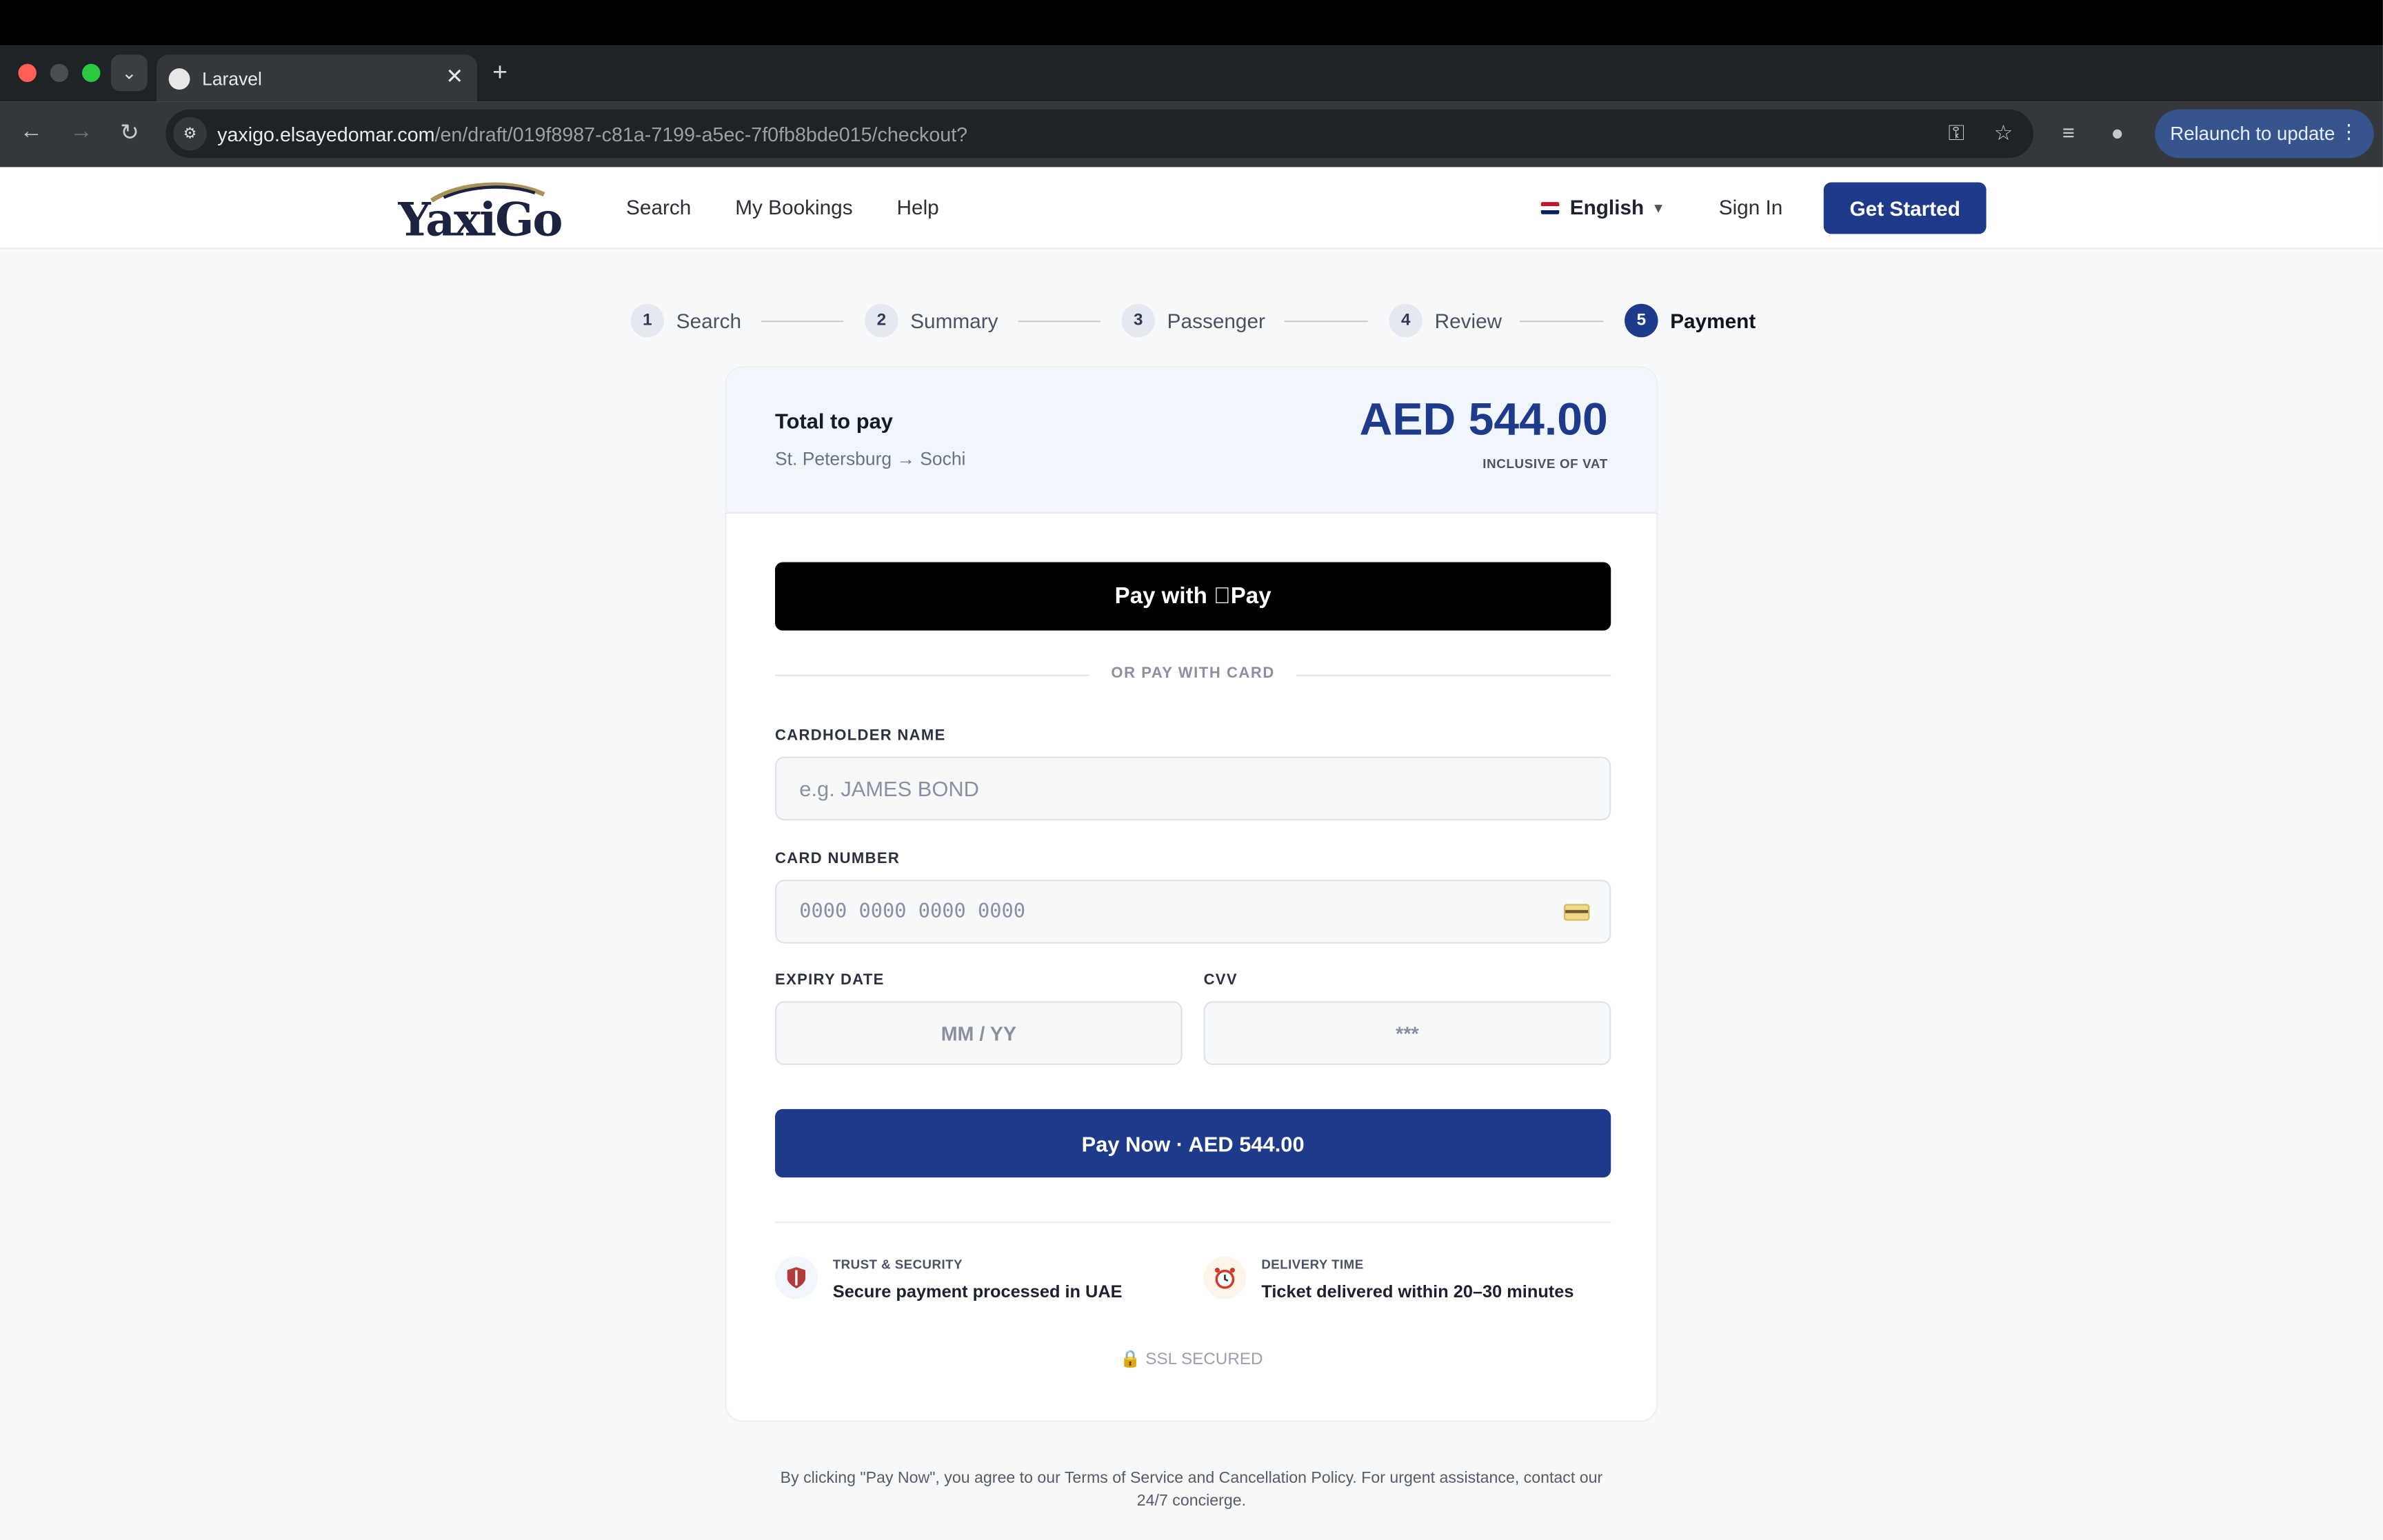 The width and height of the screenshot is (2383, 1540). I want to click on get-started-button: Get Started, so click(1905, 208).